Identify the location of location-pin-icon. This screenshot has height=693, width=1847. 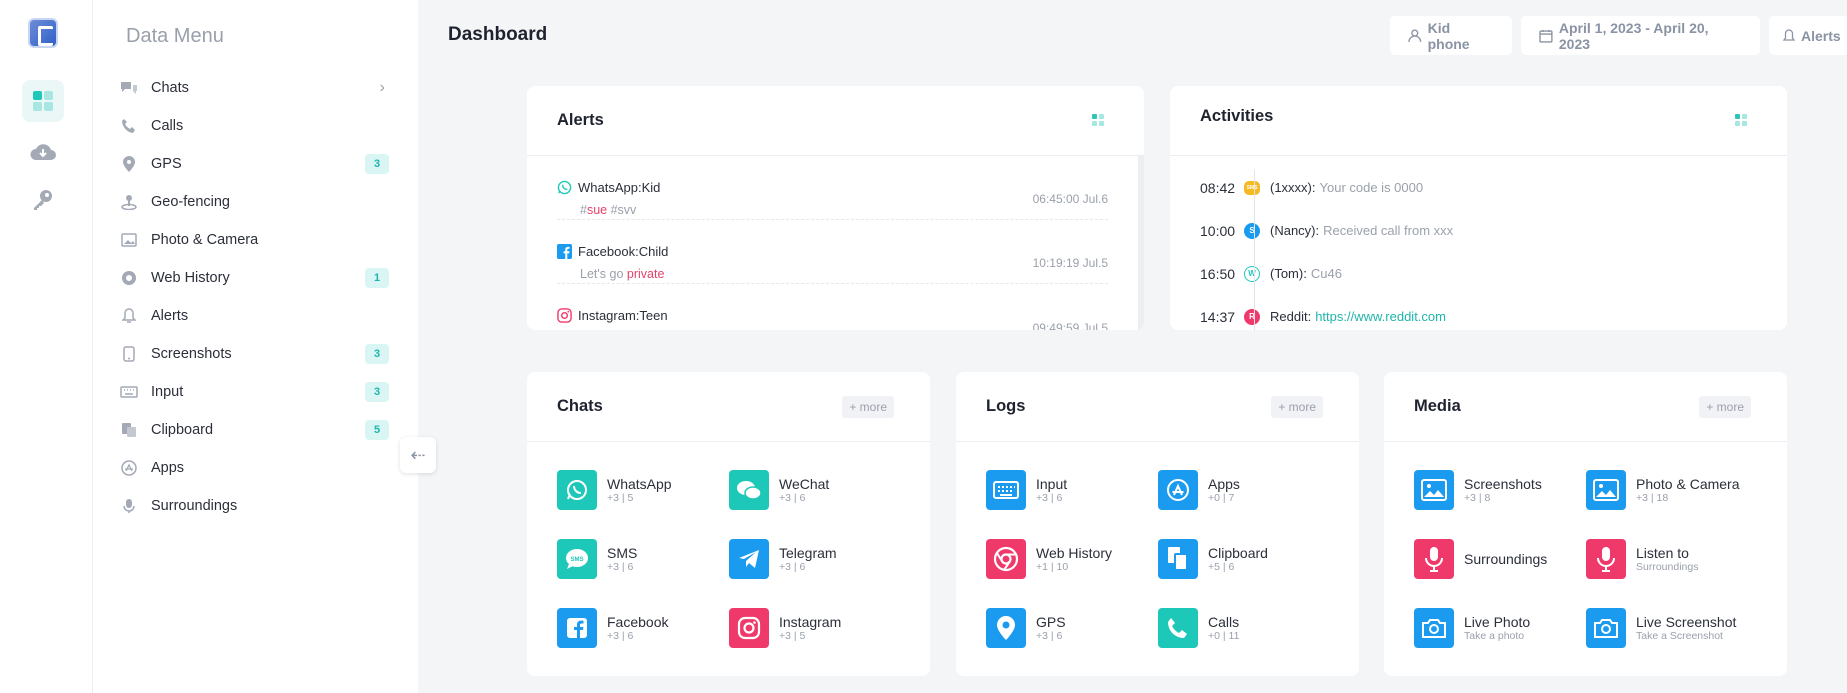
(1006, 628).